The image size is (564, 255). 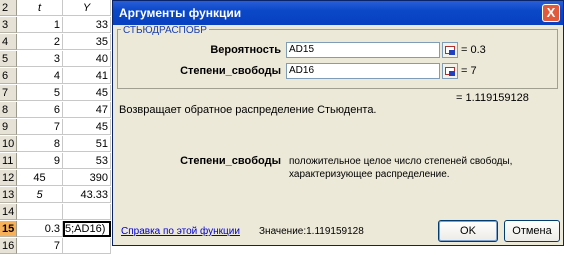 I want to click on function-name: СТЬЮДРАСПОБР, so click(x=165, y=30).